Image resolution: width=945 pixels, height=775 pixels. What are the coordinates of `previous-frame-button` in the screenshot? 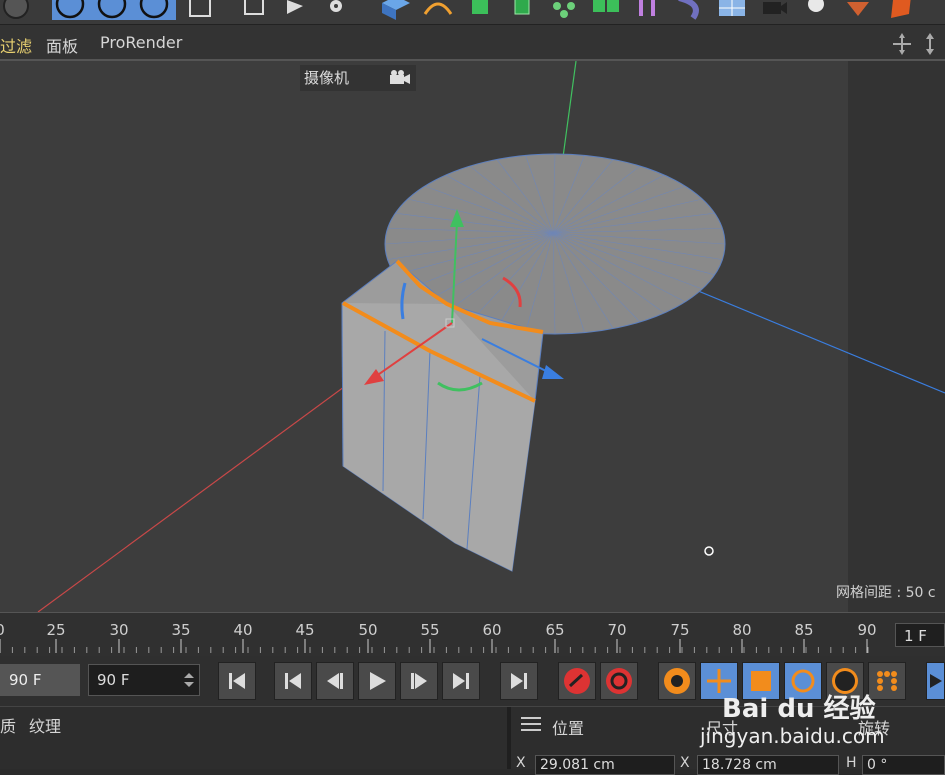 It's located at (335, 681).